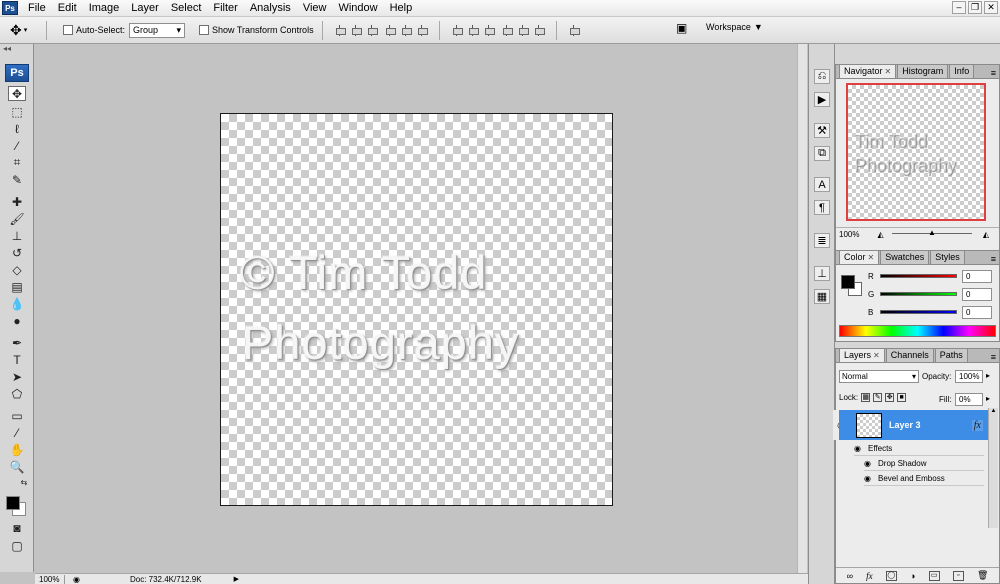  Describe the element at coordinates (822, 273) in the screenshot. I see `brushes-icon: ⊥` at that location.